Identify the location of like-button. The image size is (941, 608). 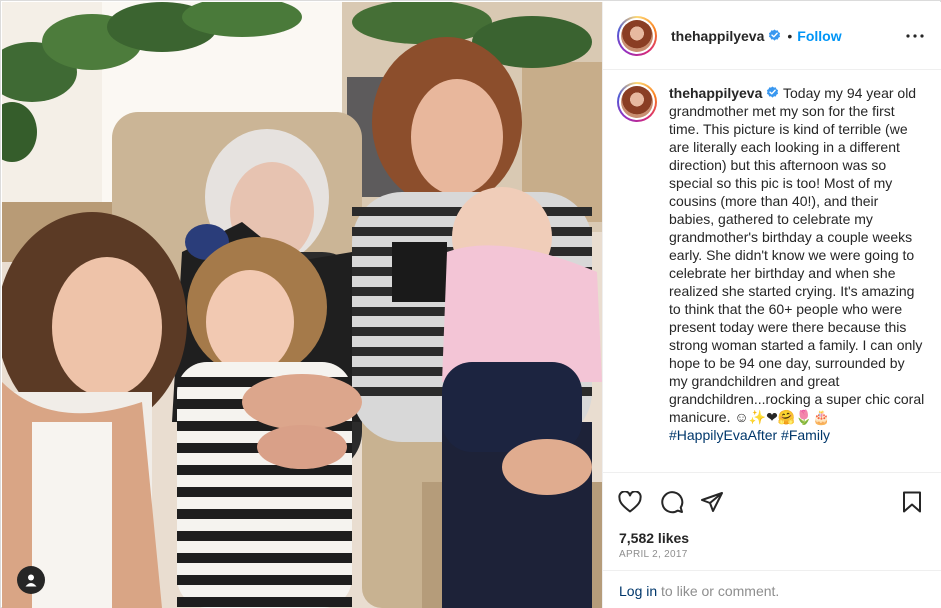
(630, 502).